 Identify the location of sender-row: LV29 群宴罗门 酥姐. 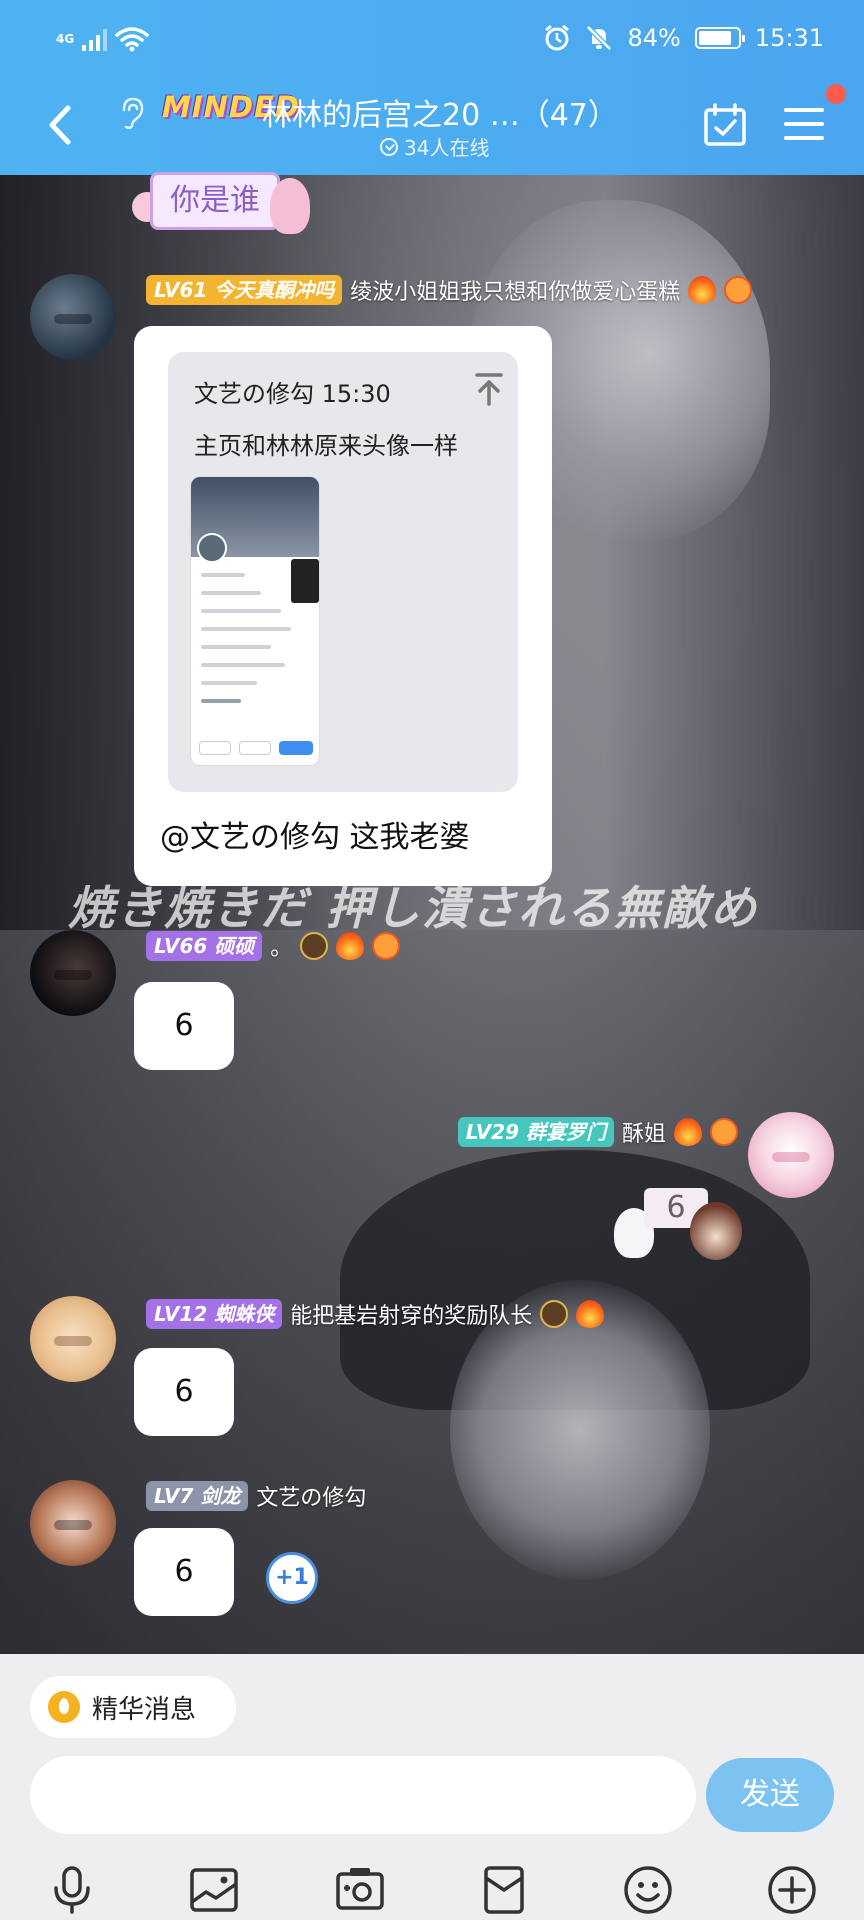
(597, 1132).